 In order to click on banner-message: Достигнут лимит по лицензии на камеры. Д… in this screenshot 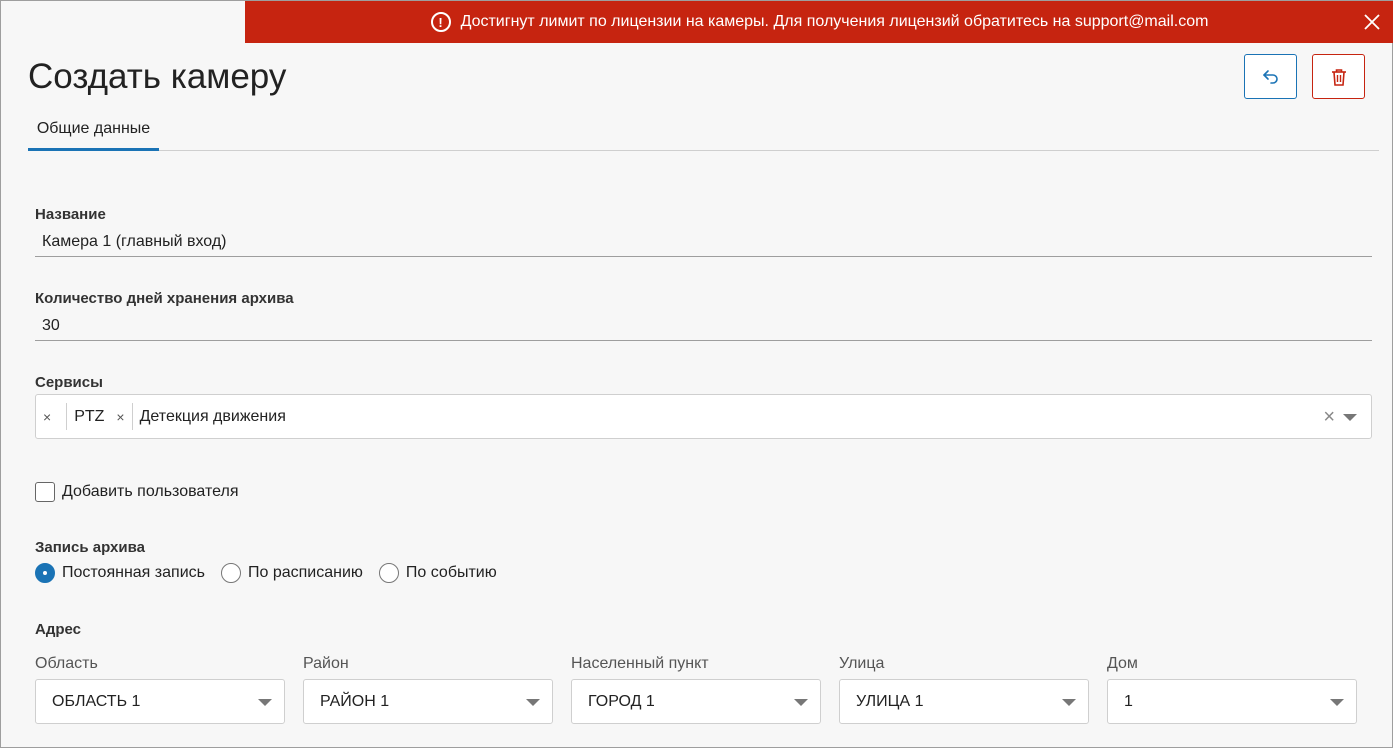, I will do `click(834, 21)`.